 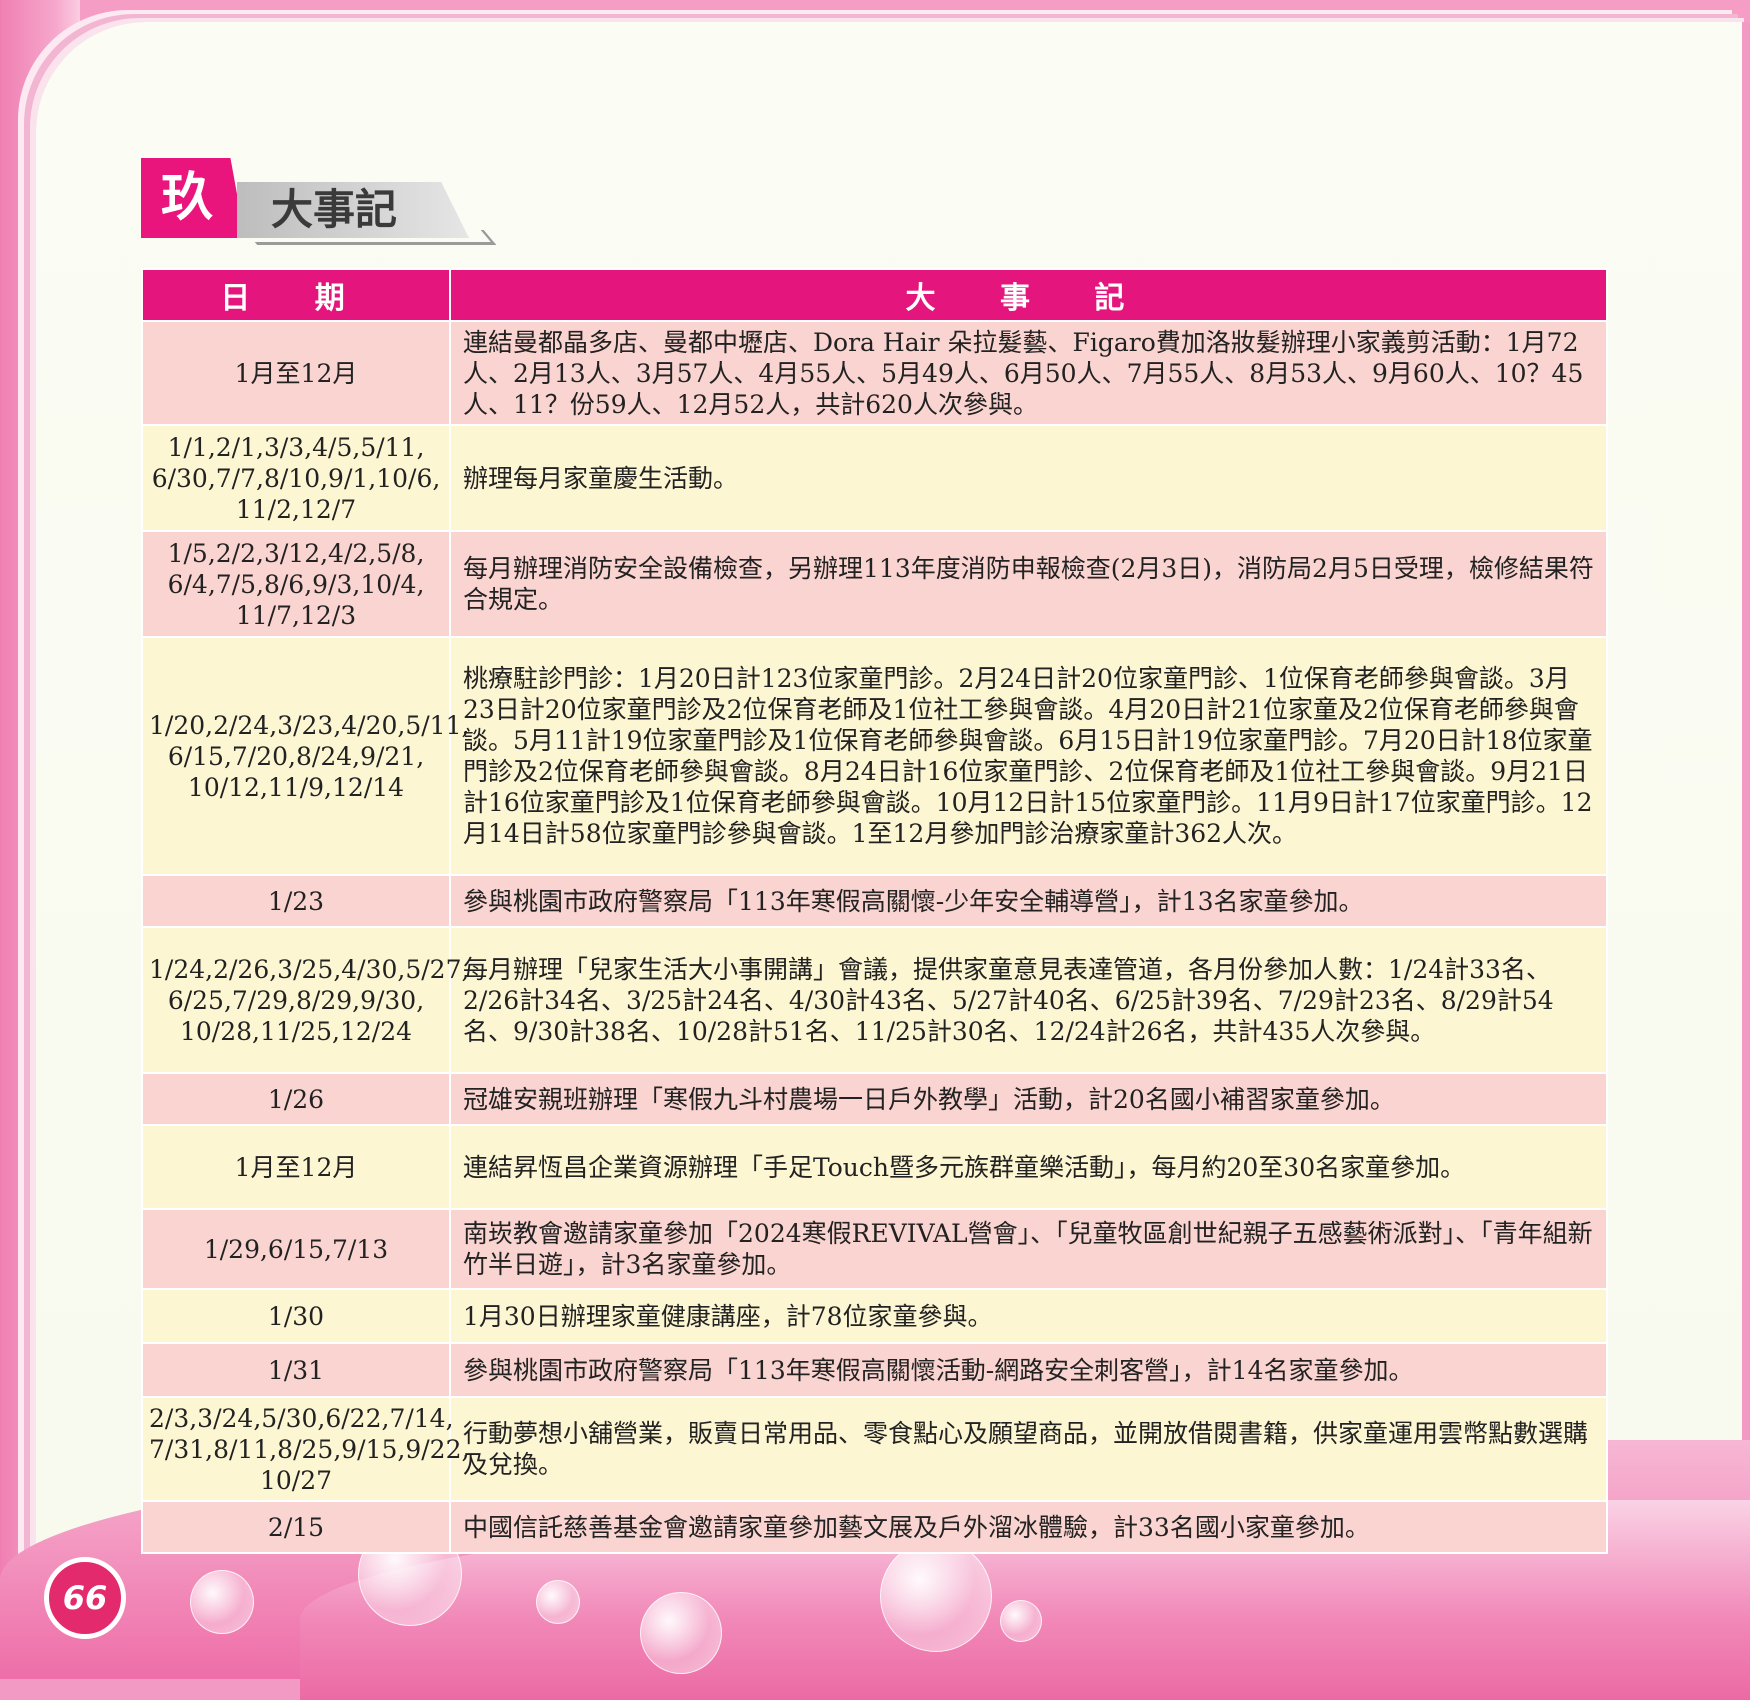 I want to click on section-number: 玖, so click(x=186, y=198).